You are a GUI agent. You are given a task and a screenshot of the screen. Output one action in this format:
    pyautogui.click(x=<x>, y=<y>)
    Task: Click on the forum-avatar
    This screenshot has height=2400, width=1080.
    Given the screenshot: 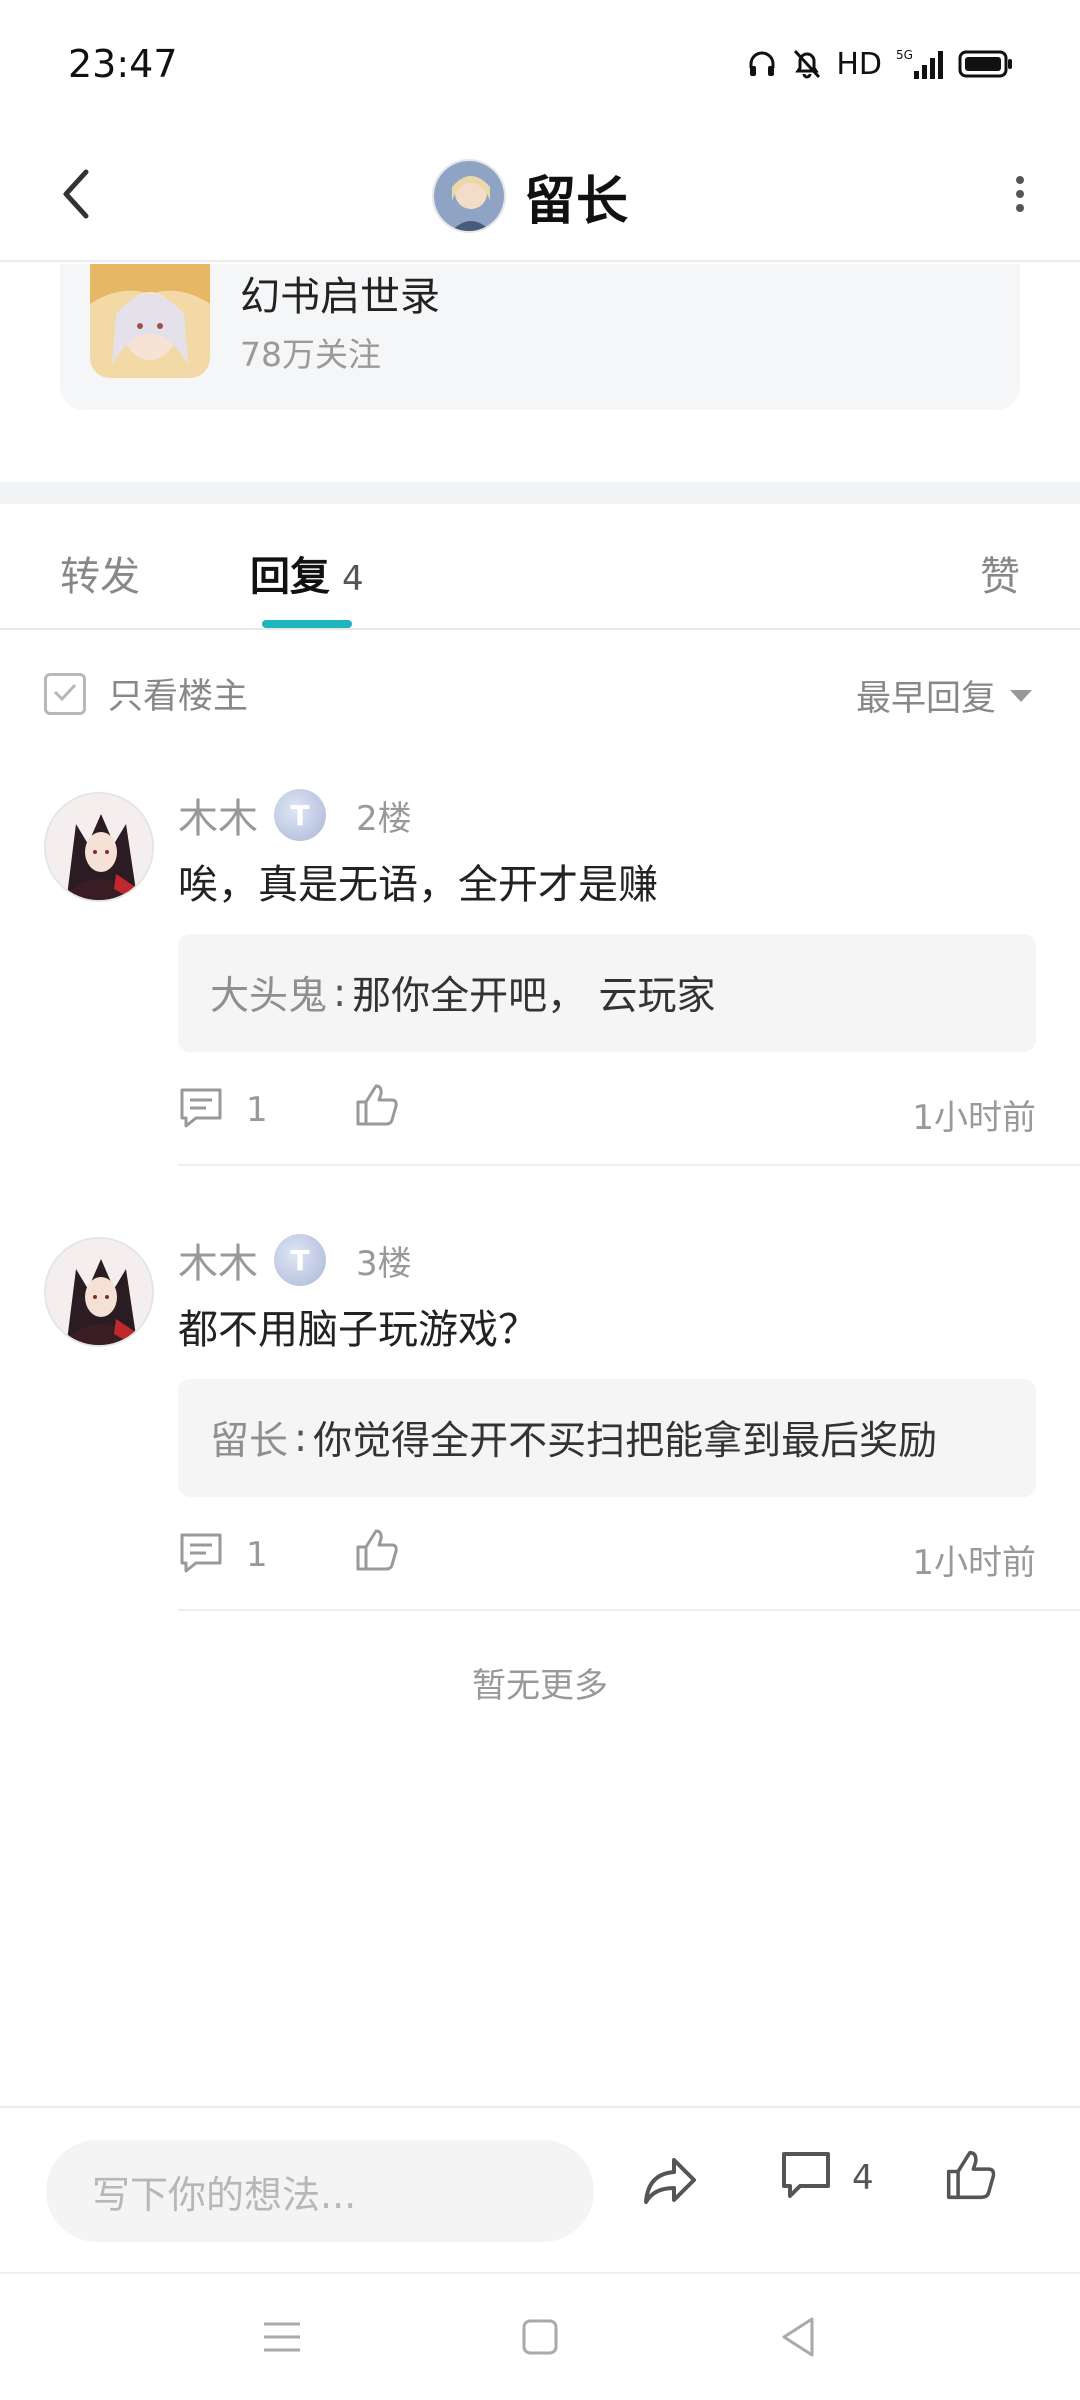 What is the action you would take?
    pyautogui.click(x=150, y=321)
    